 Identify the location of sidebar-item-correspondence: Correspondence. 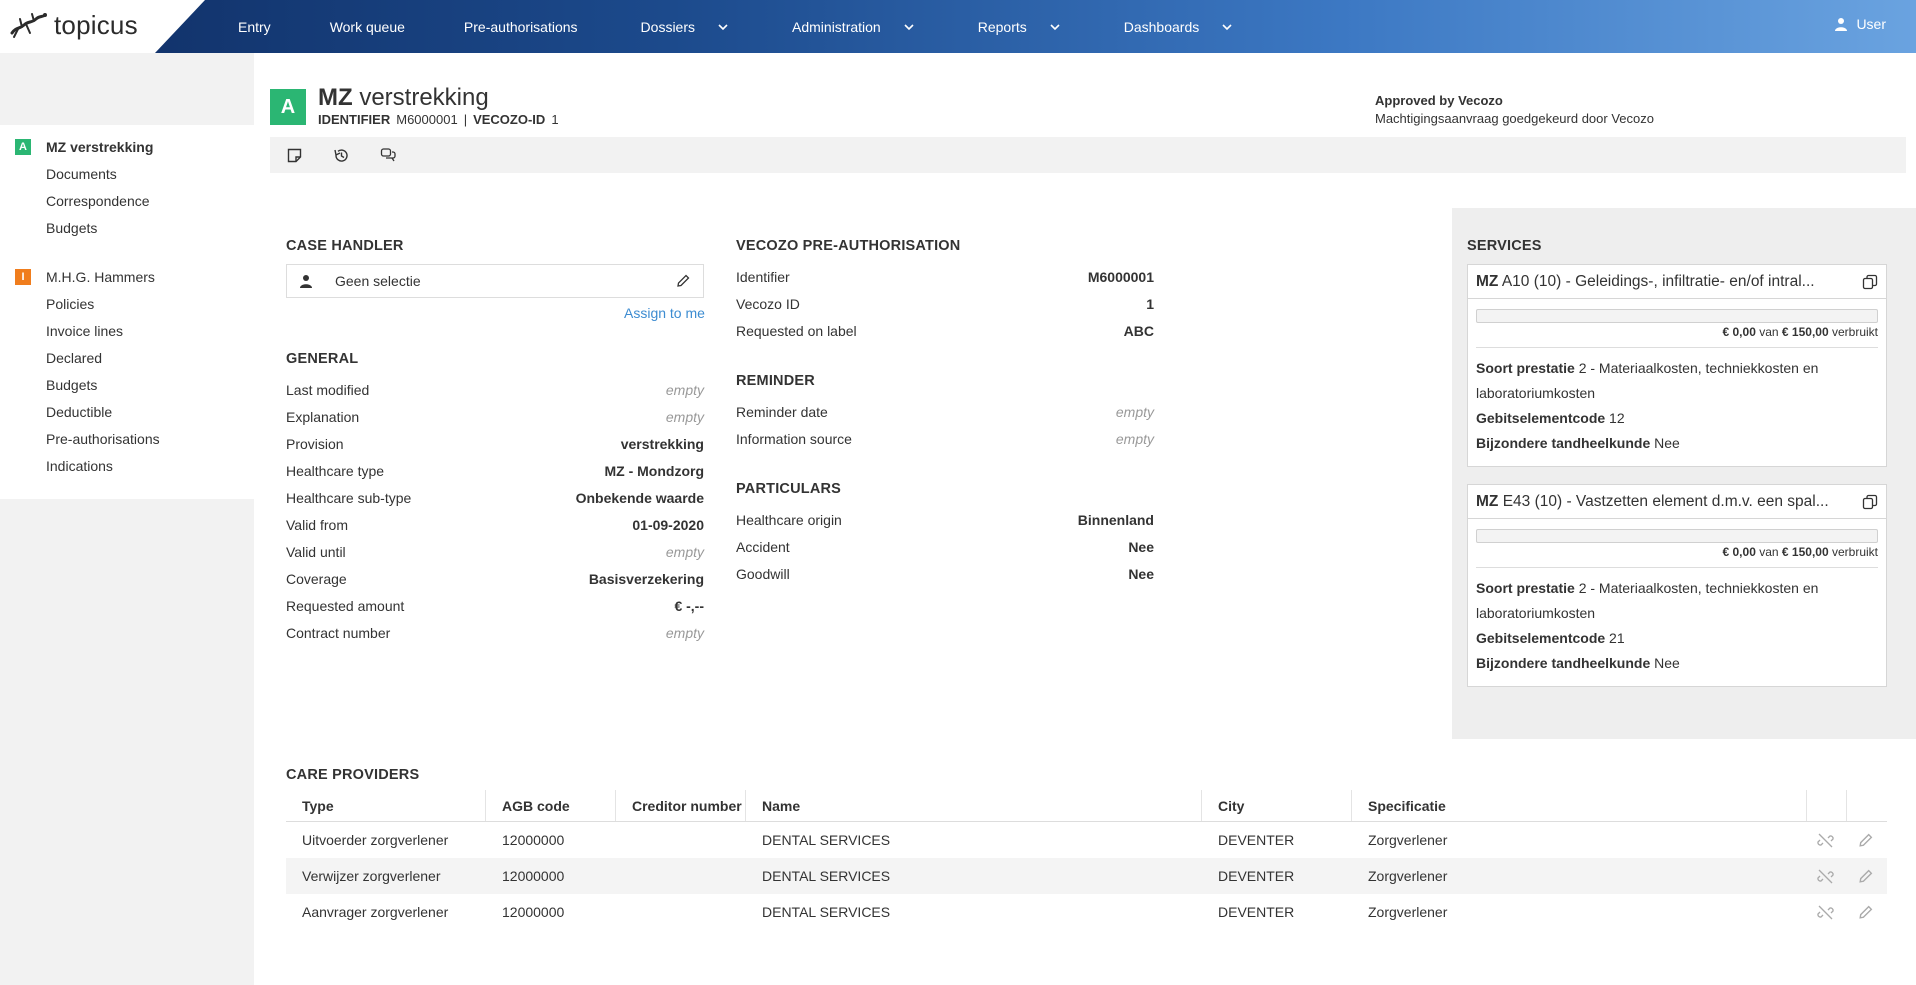
(127, 200).